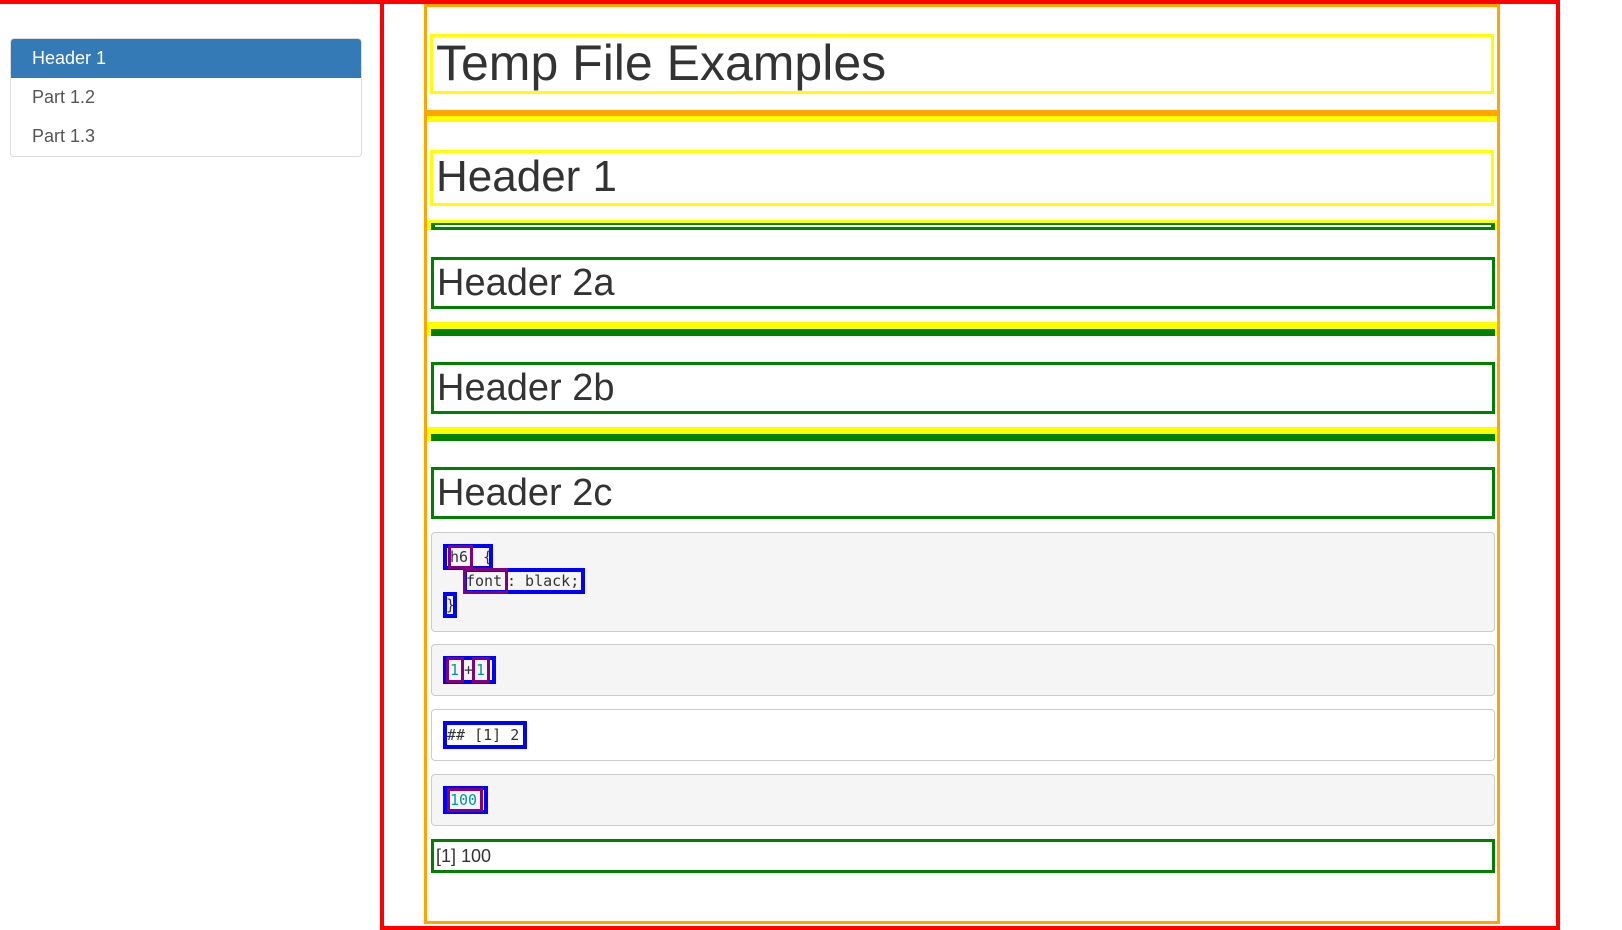 Image resolution: width=1622 pixels, height=930 pixels. Describe the element at coordinates (481, 670) in the screenshot. I see `r-code-right: 1` at that location.